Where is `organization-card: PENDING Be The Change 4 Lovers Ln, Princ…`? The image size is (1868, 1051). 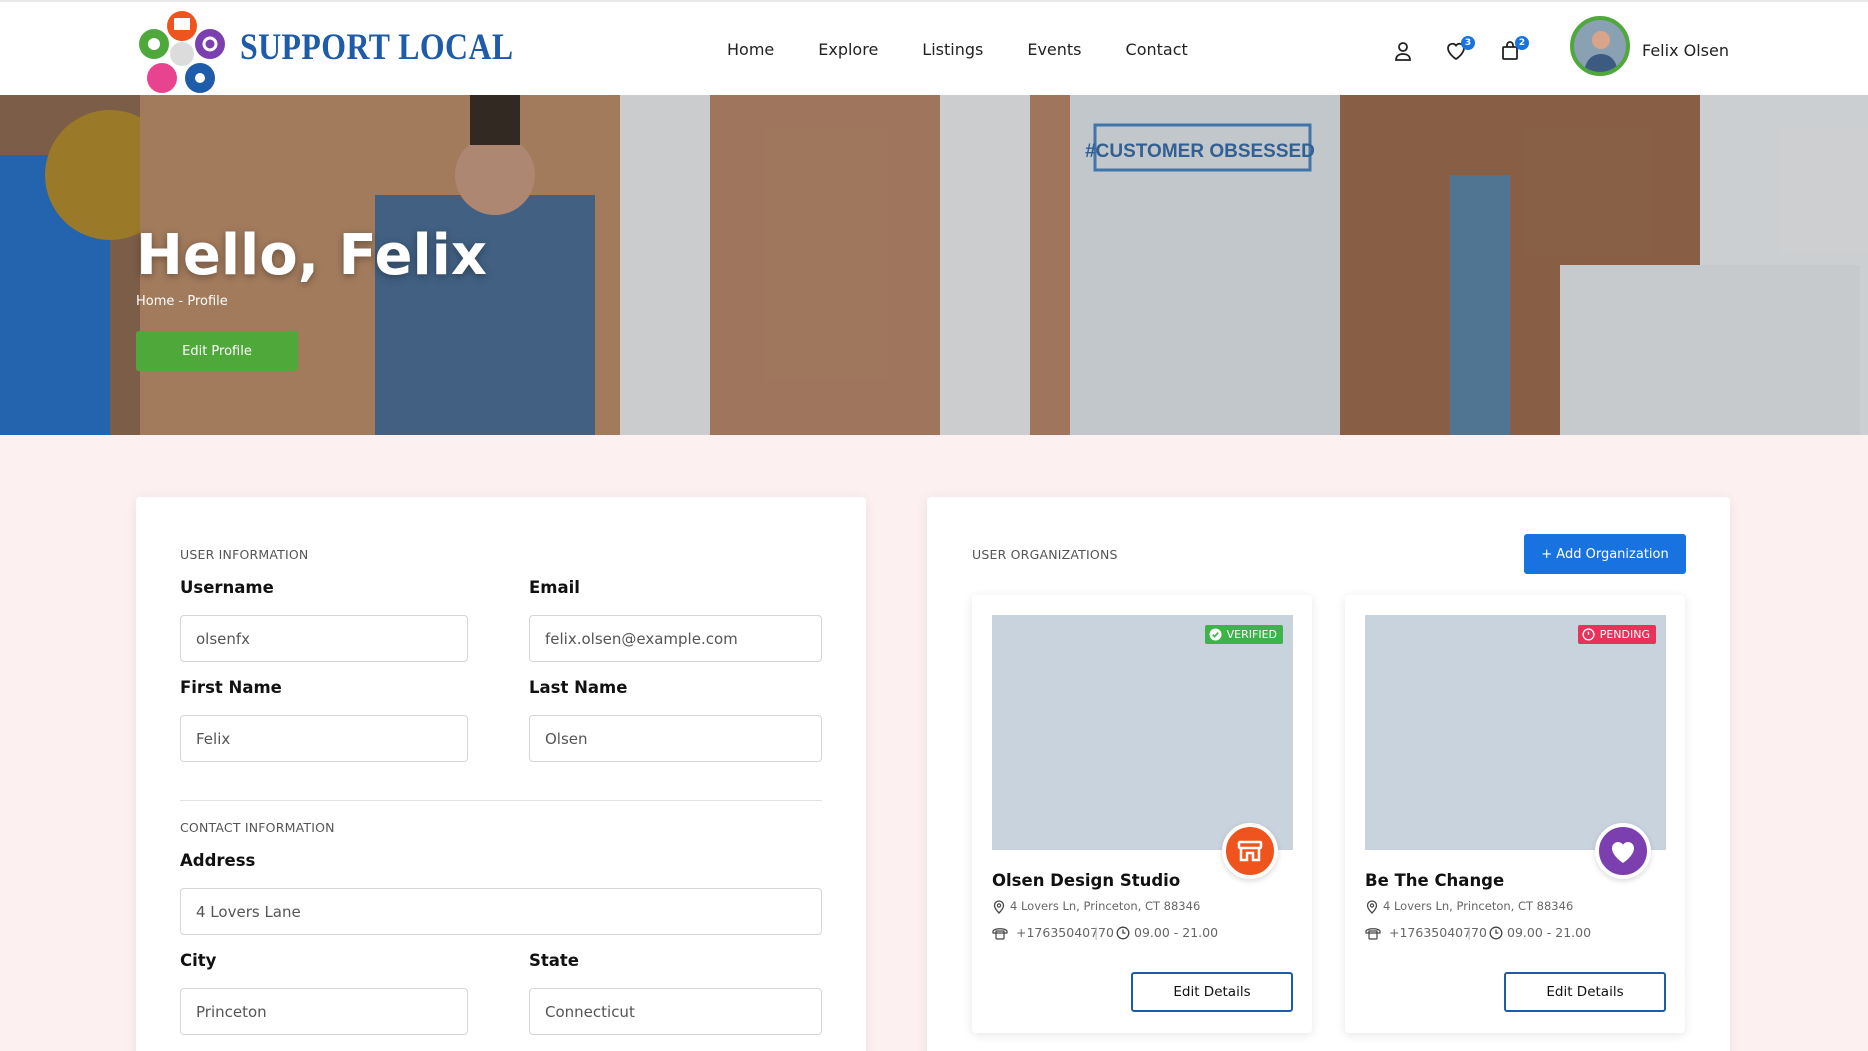
organization-card: PENDING Be The Change 4 Lovers Ln, Princ… is located at coordinates (1515, 814).